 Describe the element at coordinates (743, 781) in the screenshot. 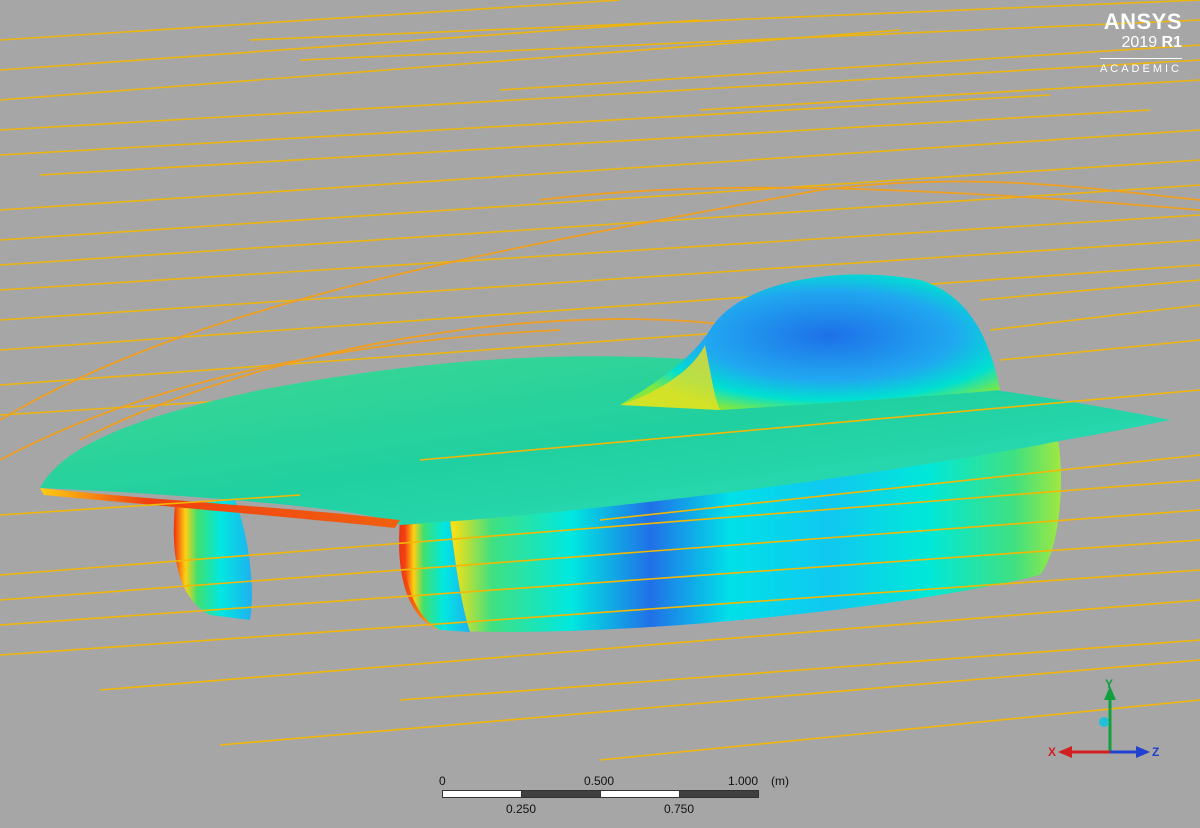

I see `scale-label-1000: 1.000` at that location.